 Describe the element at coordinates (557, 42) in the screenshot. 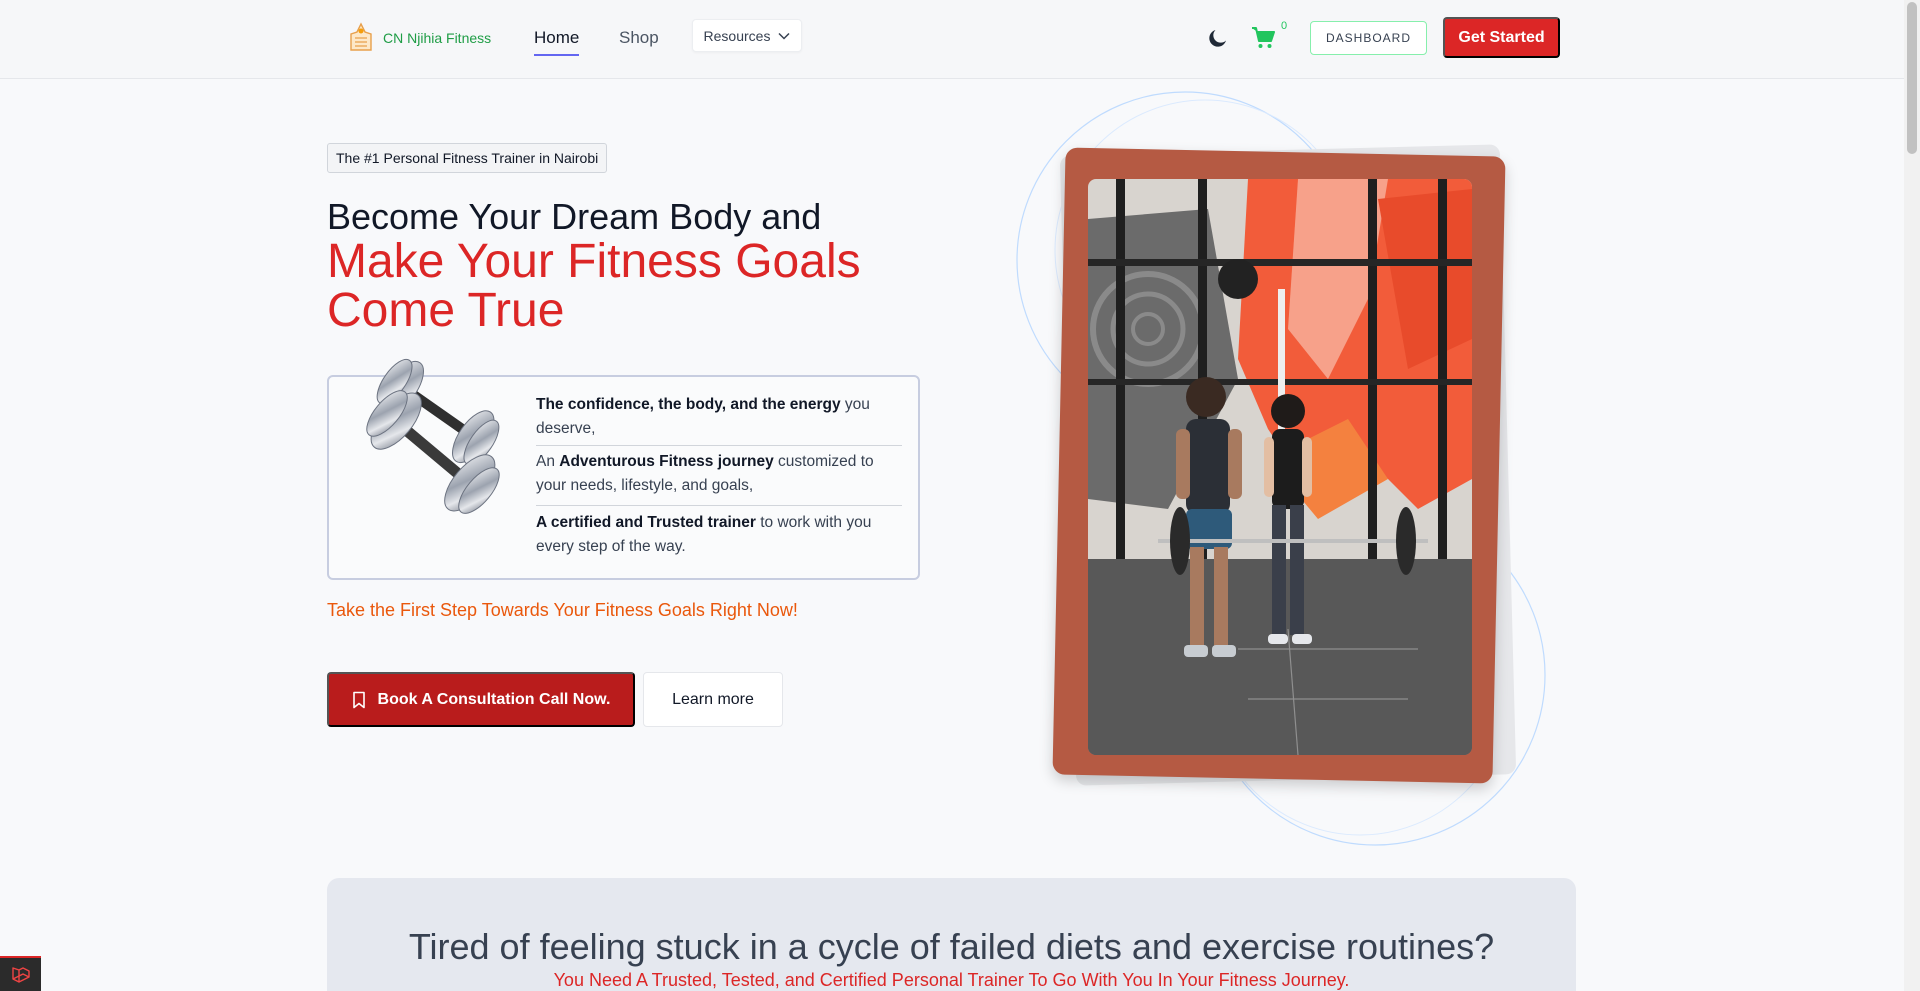

I see `nav-home-link: Home` at that location.